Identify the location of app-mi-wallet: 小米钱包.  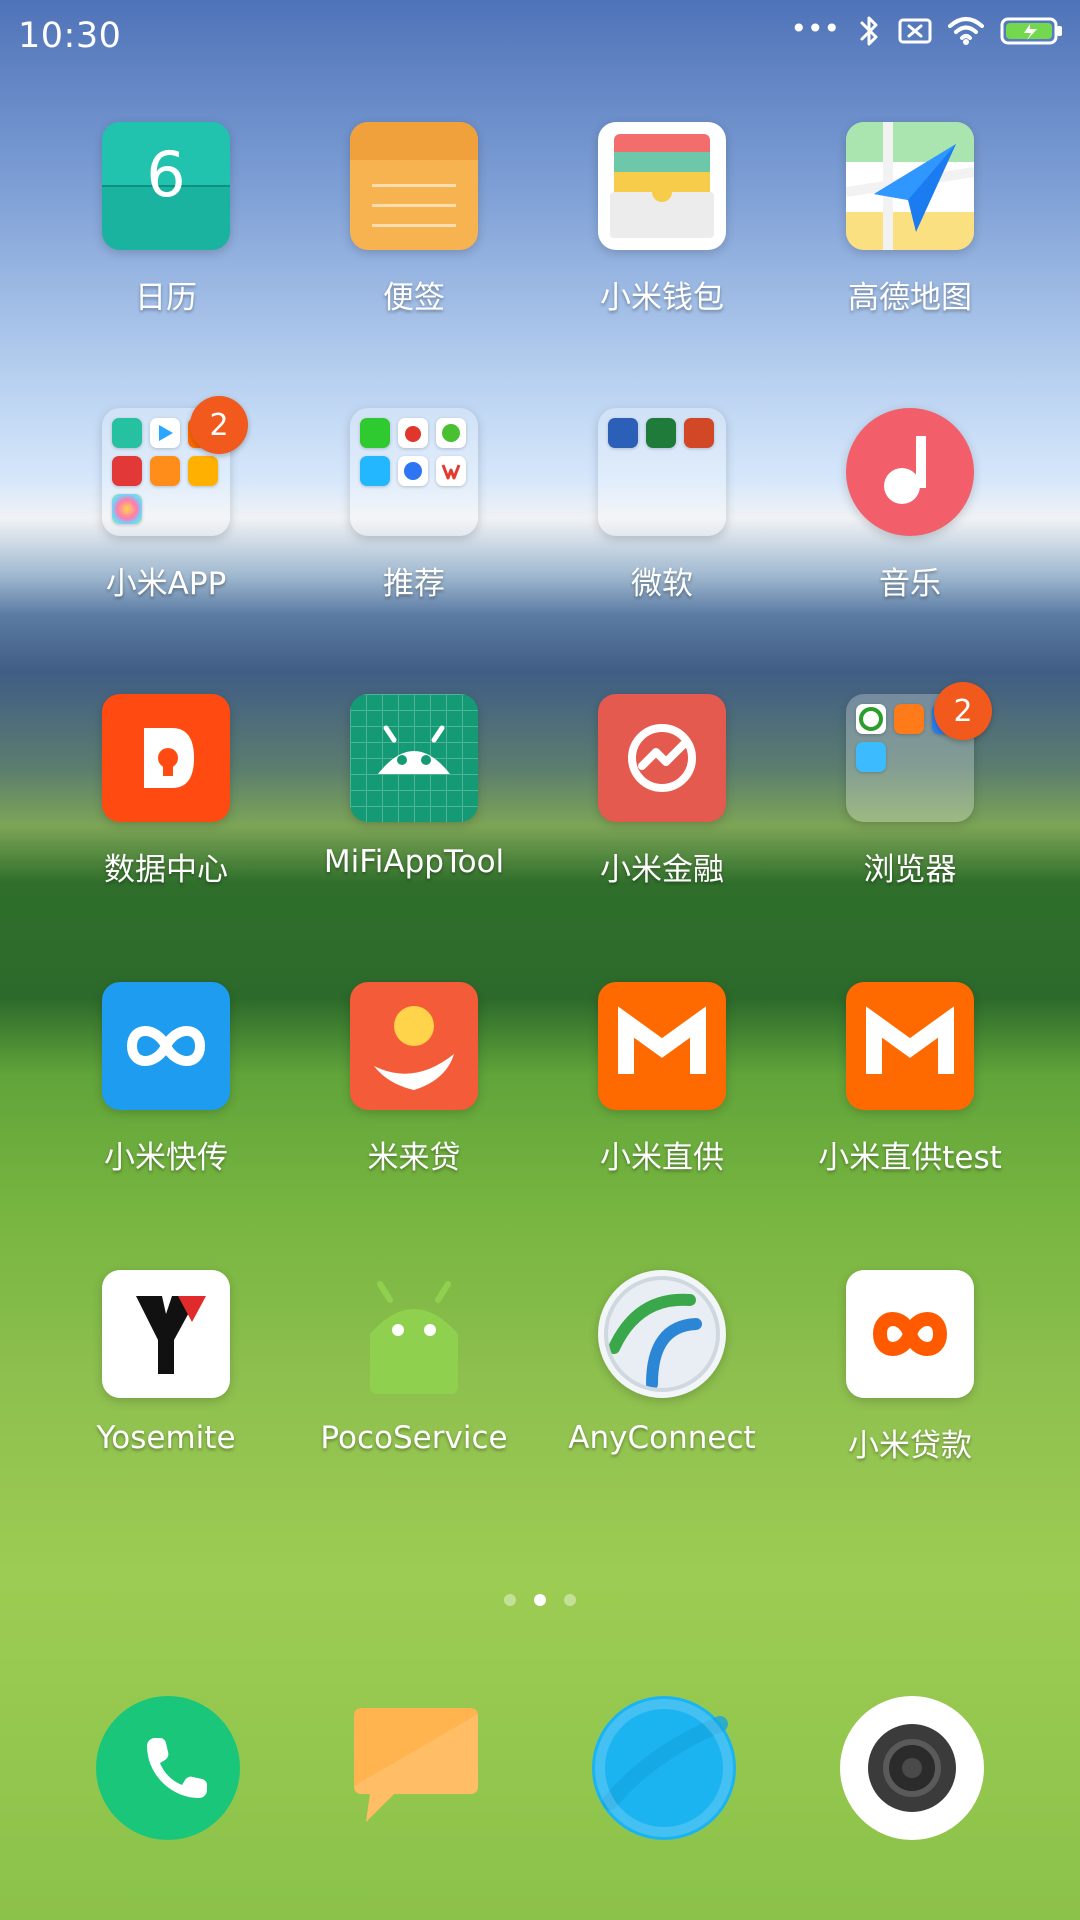
(662, 232).